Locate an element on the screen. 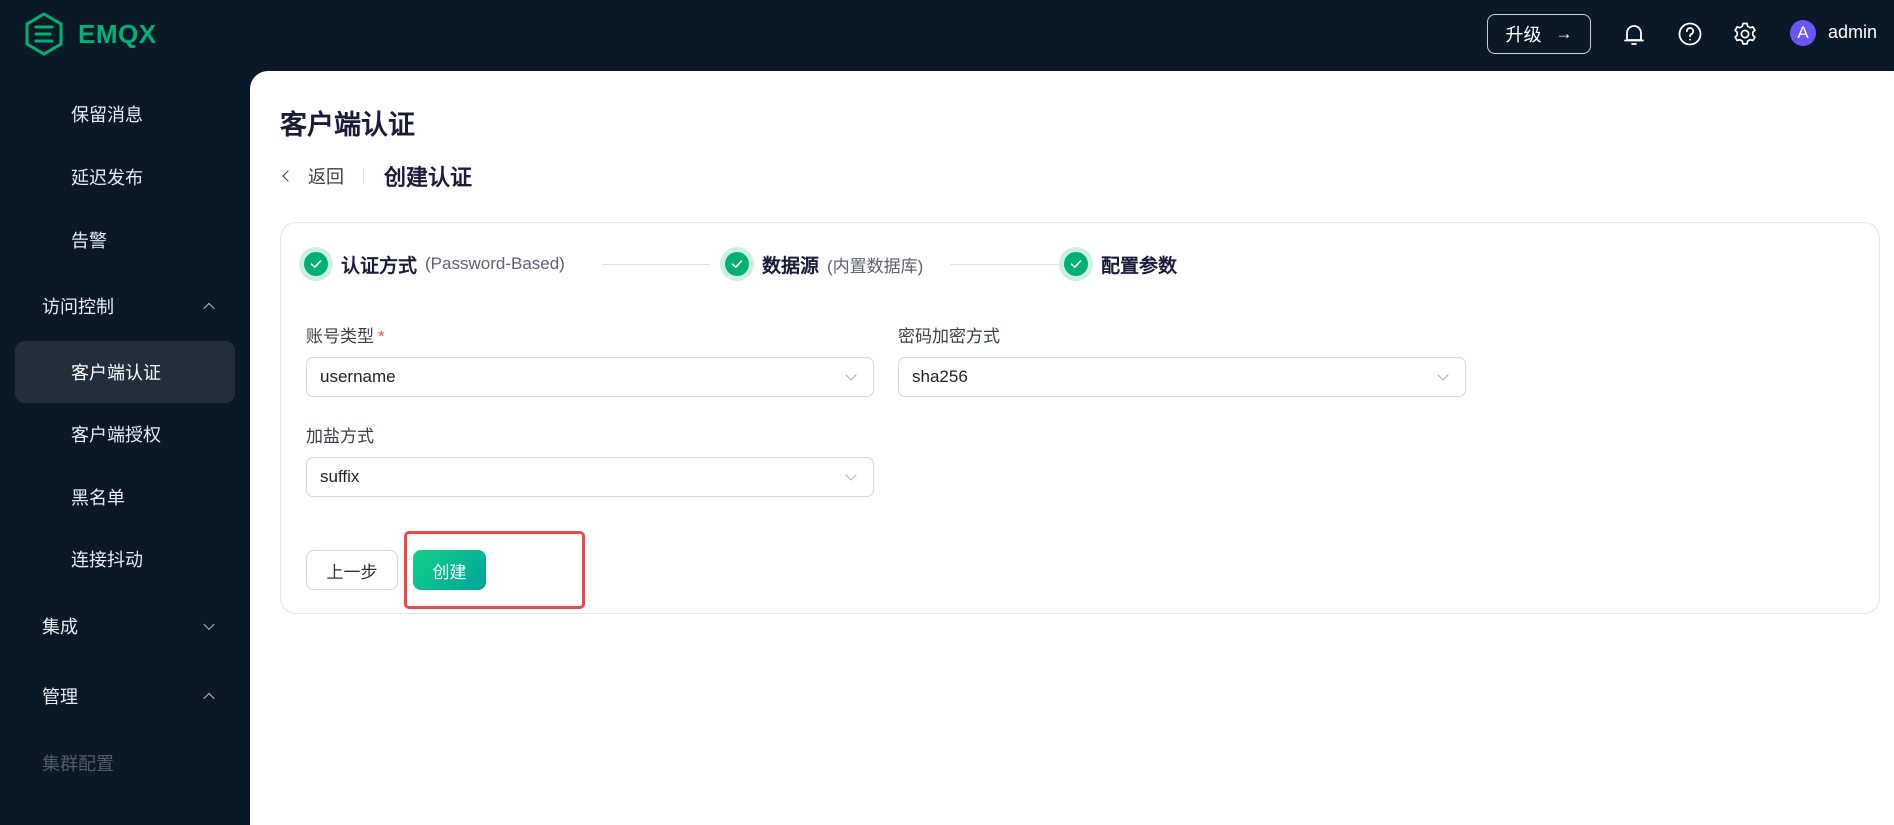  sidebar-group-access-control: 访问控制 is located at coordinates (125, 306).